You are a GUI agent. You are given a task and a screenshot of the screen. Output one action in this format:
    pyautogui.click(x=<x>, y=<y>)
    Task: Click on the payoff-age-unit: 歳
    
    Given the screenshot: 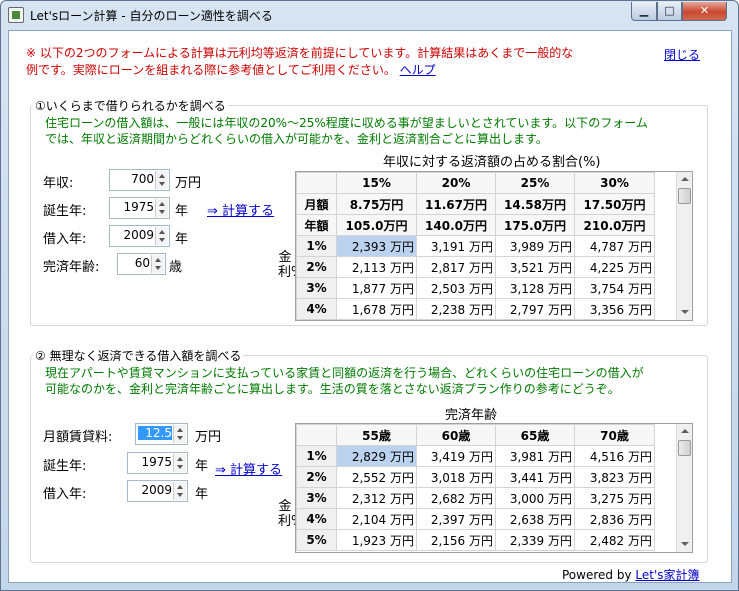 What is the action you would take?
    pyautogui.click(x=176, y=267)
    